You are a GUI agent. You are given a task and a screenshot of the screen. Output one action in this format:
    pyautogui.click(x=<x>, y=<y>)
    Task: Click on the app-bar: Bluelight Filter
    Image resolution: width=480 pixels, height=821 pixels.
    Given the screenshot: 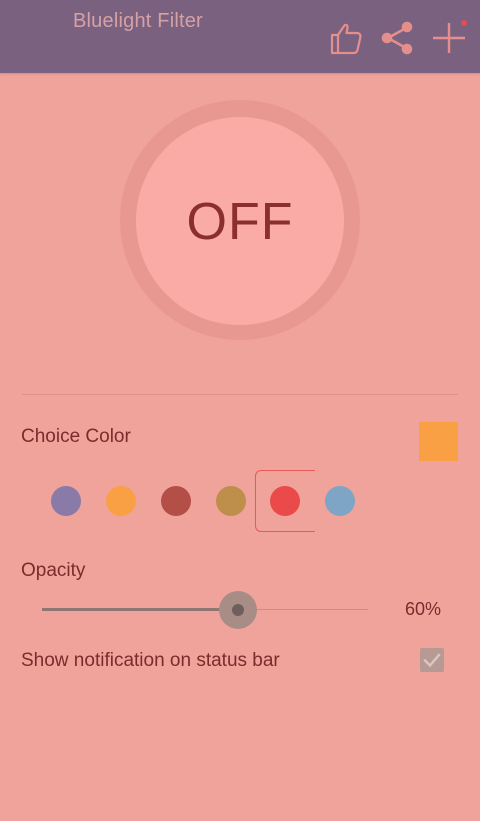 What is the action you would take?
    pyautogui.click(x=240, y=36)
    